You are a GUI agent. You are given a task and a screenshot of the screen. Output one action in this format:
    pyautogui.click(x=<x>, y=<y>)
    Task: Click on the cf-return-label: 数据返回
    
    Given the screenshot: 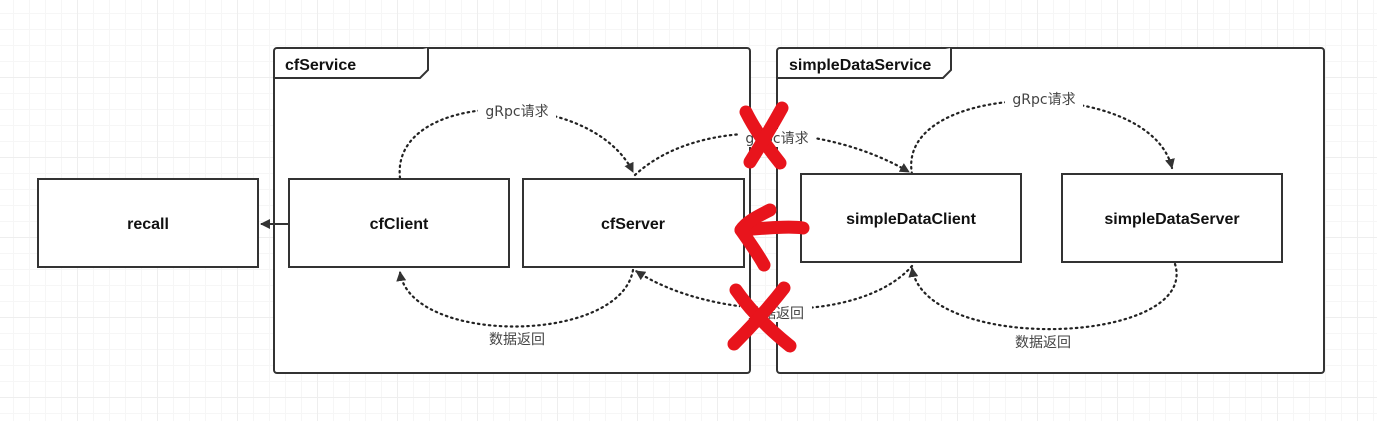 What is the action you would take?
    pyautogui.click(x=517, y=340)
    